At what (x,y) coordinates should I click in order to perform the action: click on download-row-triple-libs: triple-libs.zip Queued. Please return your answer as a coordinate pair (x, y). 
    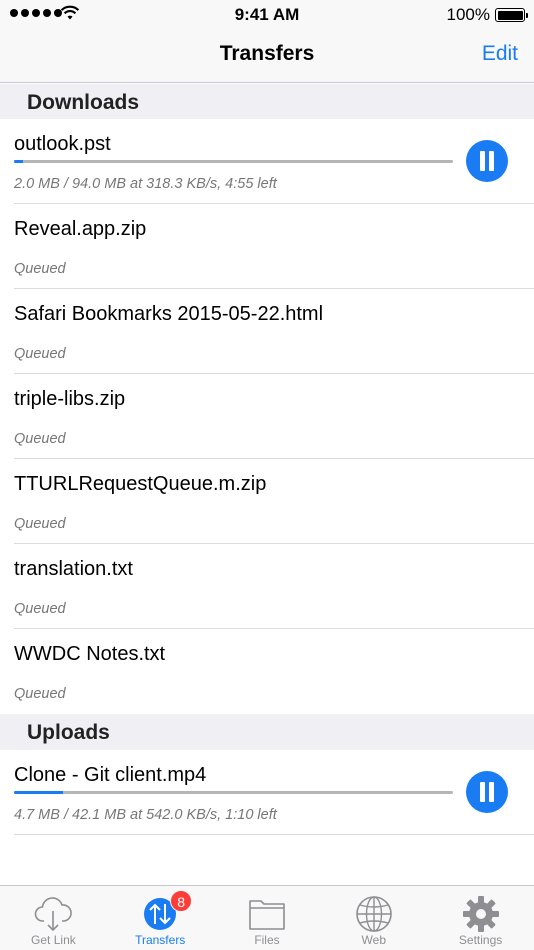
    Looking at the image, I should click on (267, 416).